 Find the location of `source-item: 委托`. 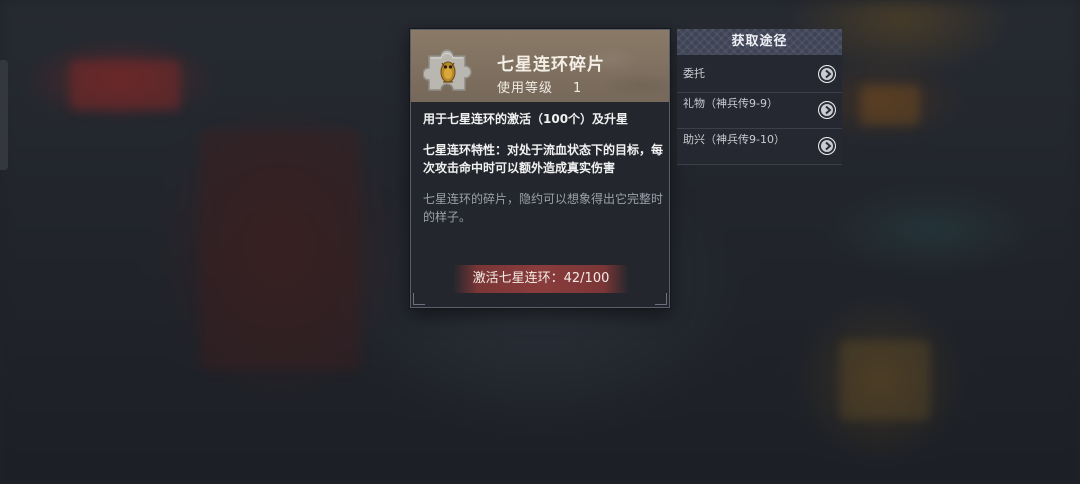

source-item: 委托 is located at coordinates (759, 74).